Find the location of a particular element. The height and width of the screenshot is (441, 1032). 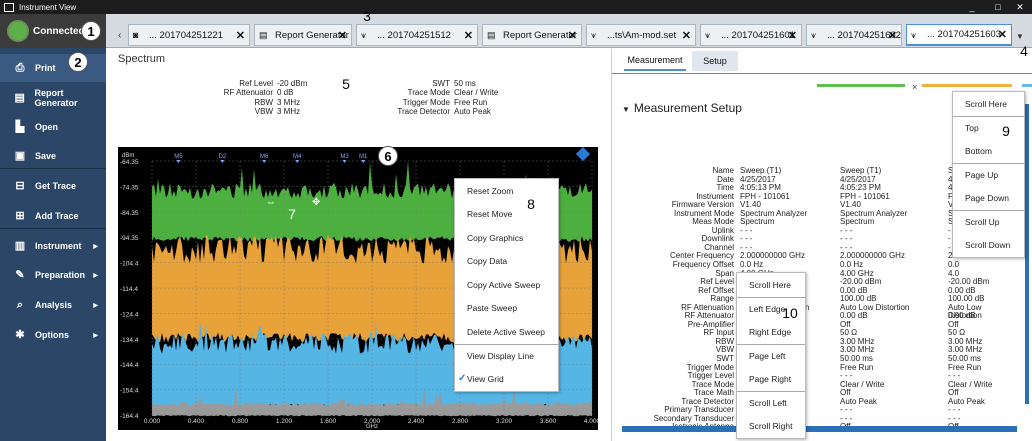

menu-item-page-down: Page Down is located at coordinates (988, 198).